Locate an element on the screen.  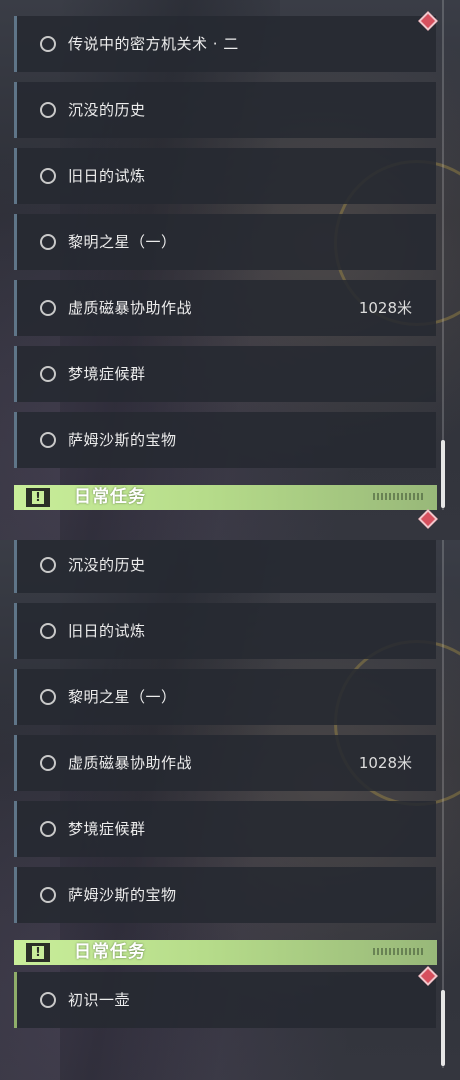
quest-title: 初识一壶 is located at coordinates (99, 1000).